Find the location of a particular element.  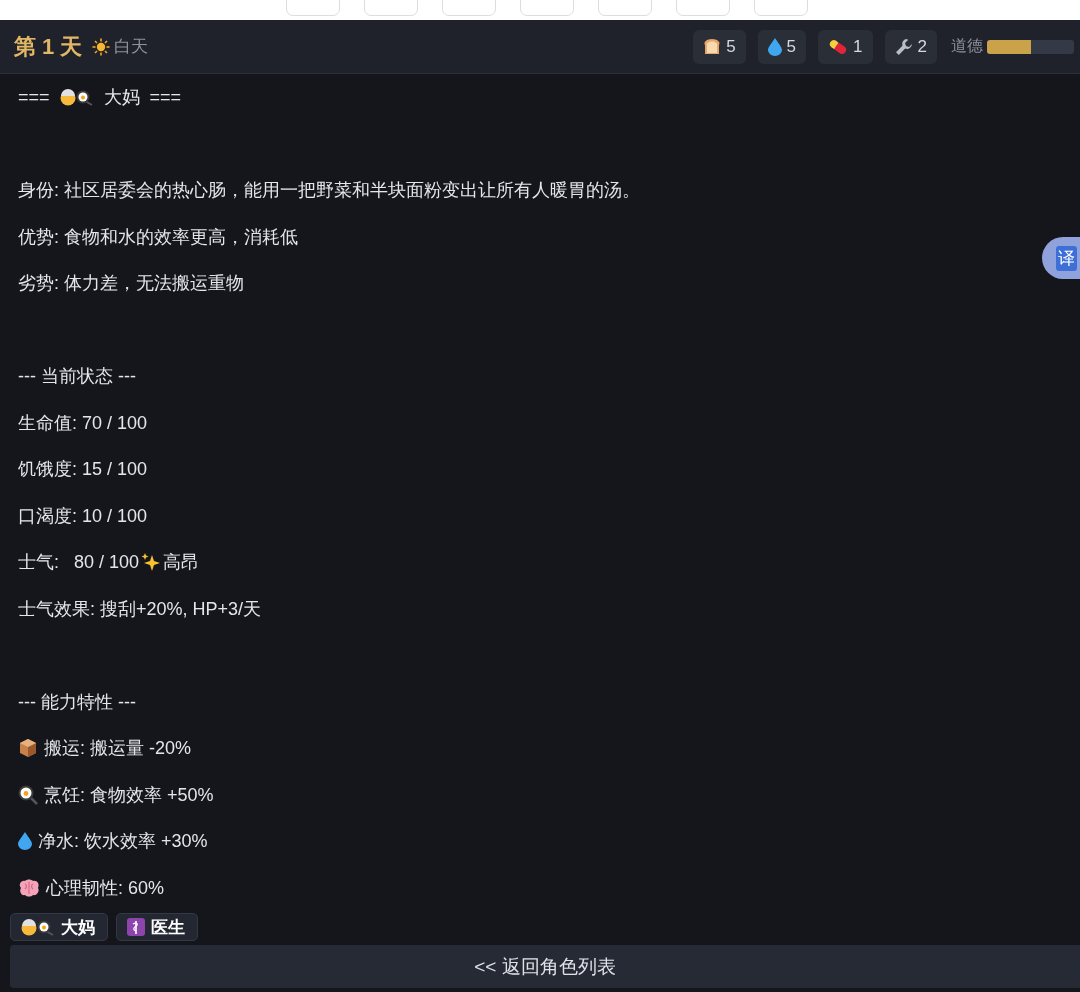

back-button: << 返回角色列表 is located at coordinates (545, 966).